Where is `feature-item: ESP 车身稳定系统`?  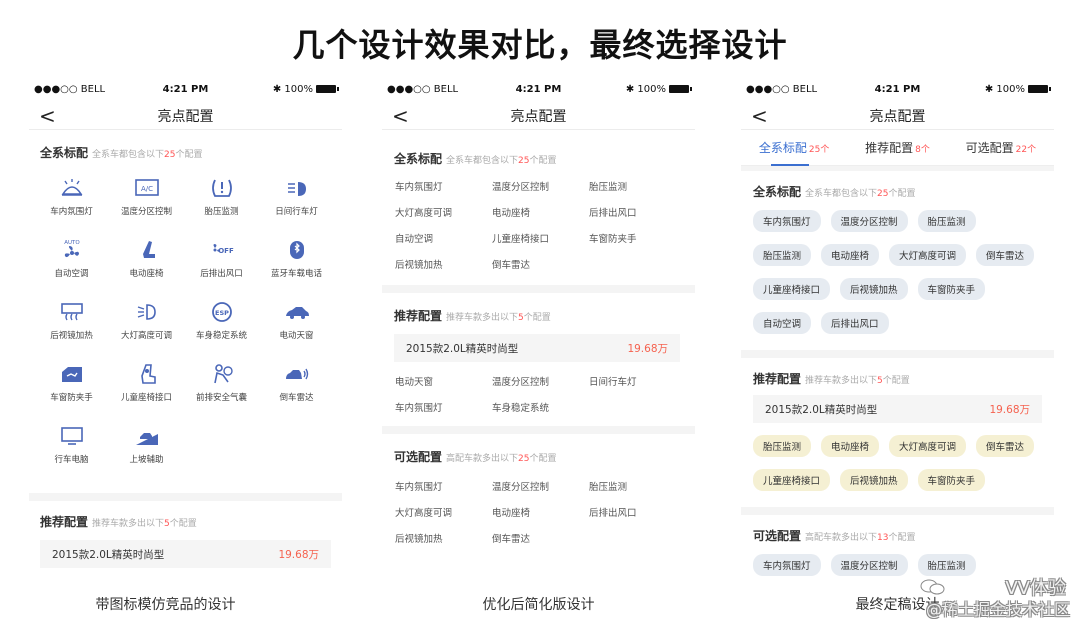
feature-item: ESP 车身稳定系统 is located at coordinates (221, 323).